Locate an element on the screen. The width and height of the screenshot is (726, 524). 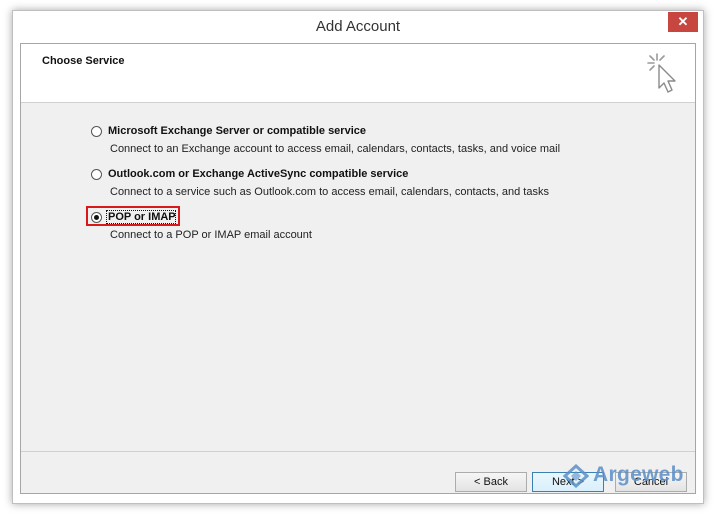
radio-exchange is located at coordinates (96, 131).